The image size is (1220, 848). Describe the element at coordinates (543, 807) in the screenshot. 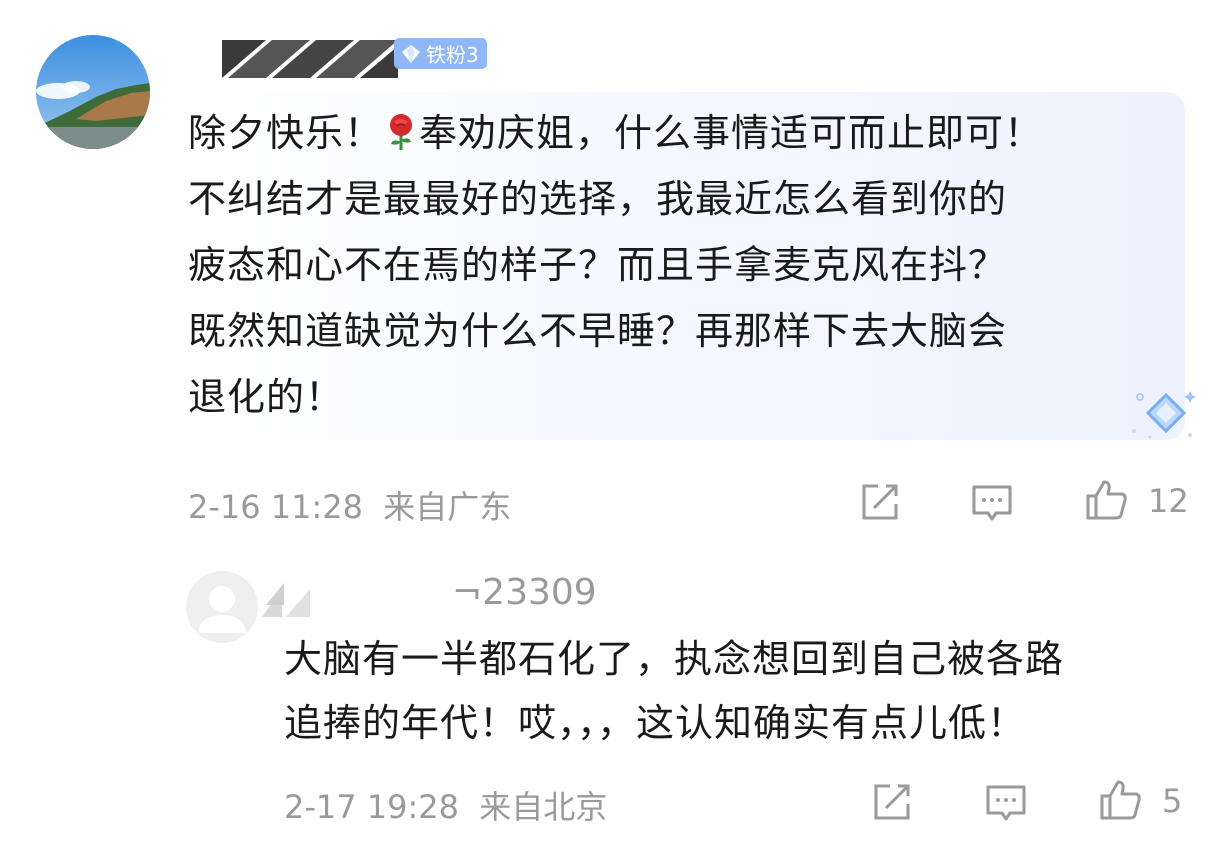

I see `reply-location: 来自北京` at that location.